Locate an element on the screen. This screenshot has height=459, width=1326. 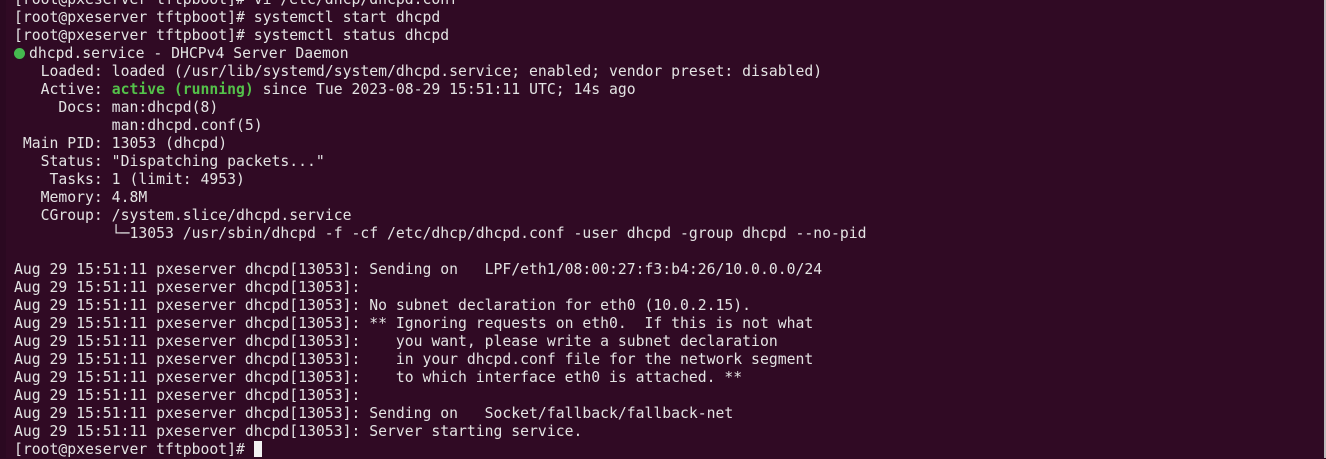
status-line: Status: "Dispatching packets..." is located at coordinates (169, 161).